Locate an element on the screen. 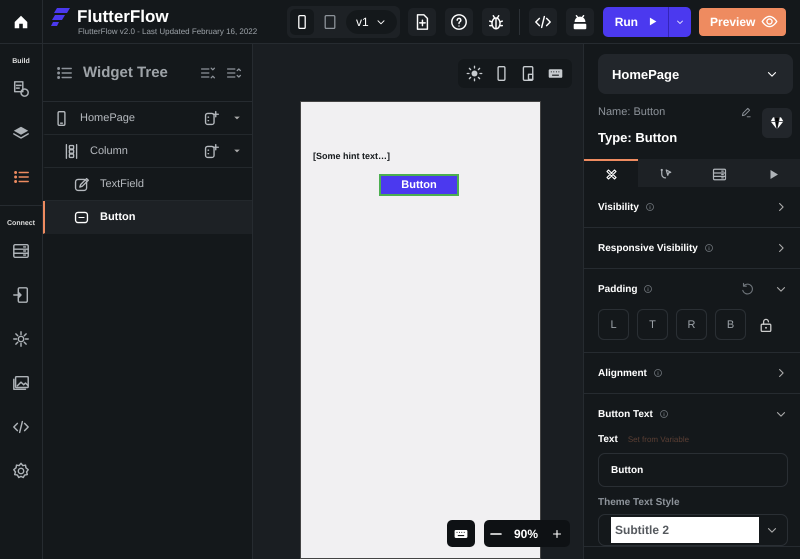  help-button is located at coordinates (458, 22).